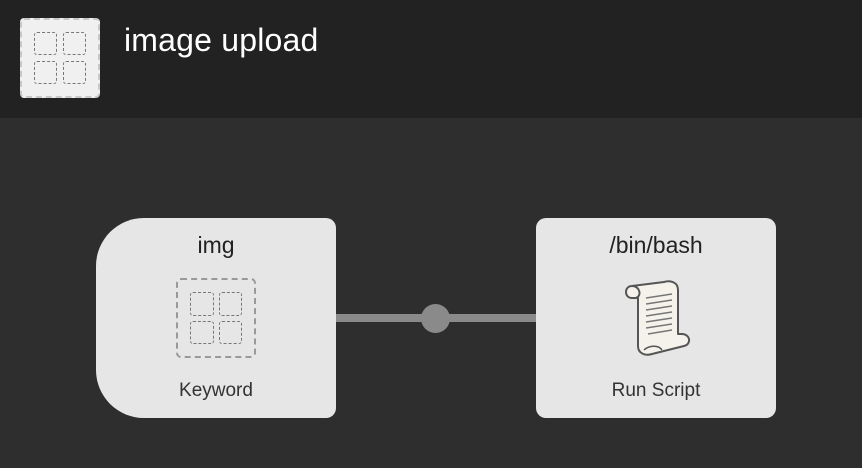 The width and height of the screenshot is (862, 468). I want to click on node-type-label: Run Script, so click(656, 390).